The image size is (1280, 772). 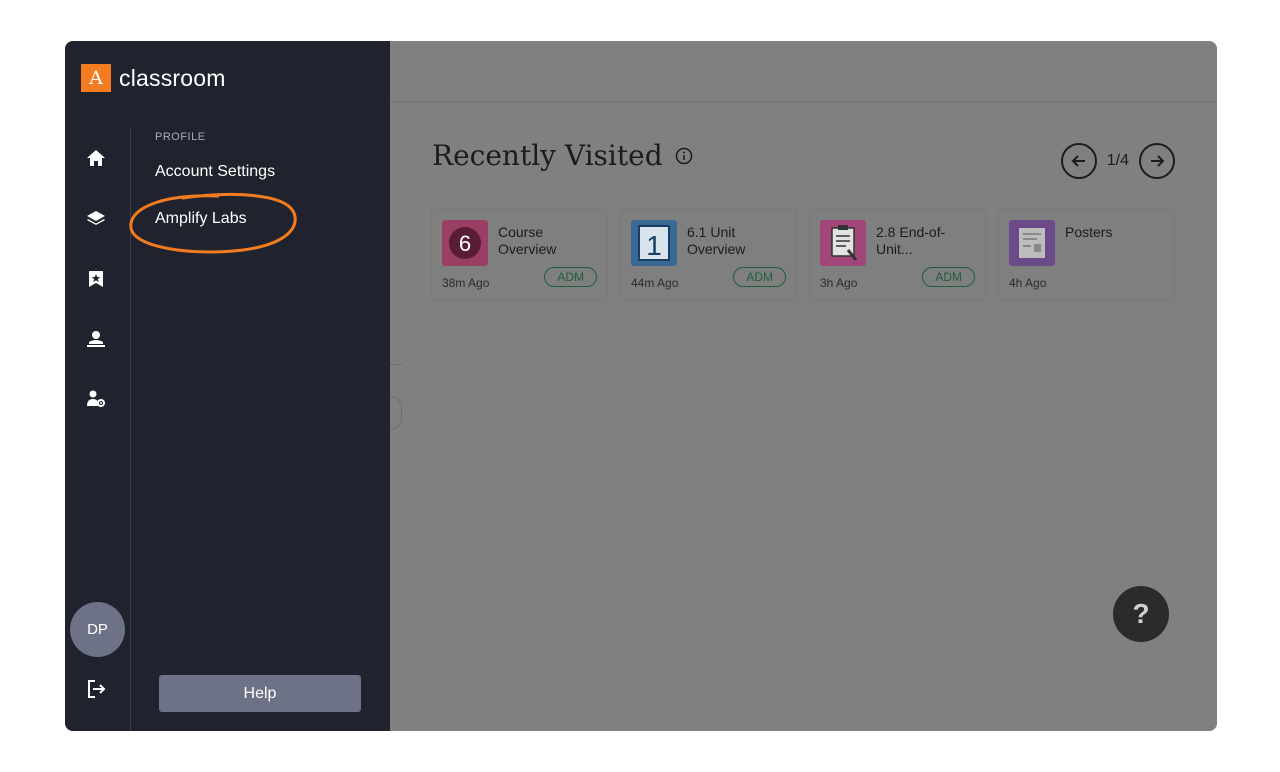 I want to click on card-time: 4h Ago, so click(x=1028, y=283).